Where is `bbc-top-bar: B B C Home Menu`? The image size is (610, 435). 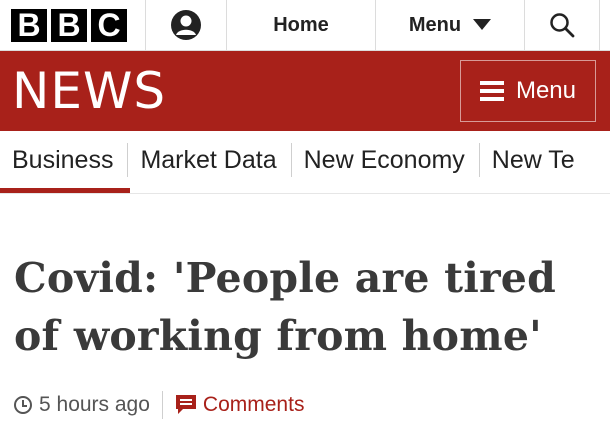 bbc-top-bar: B B C Home Menu is located at coordinates (305, 25).